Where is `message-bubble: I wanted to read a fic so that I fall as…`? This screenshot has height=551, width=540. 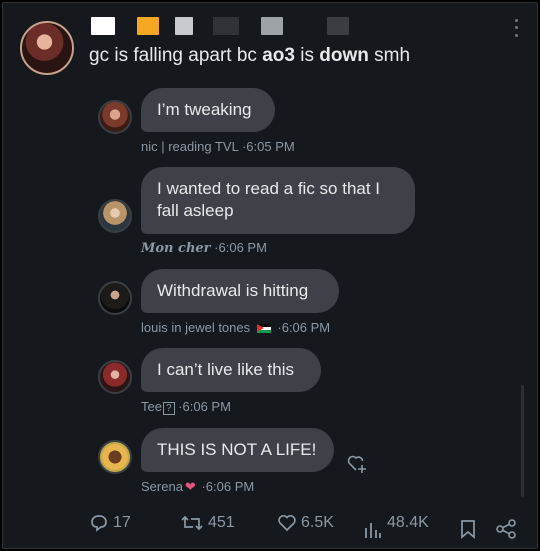
message-bubble: I wanted to read a fic so that I fall as… is located at coordinates (278, 200).